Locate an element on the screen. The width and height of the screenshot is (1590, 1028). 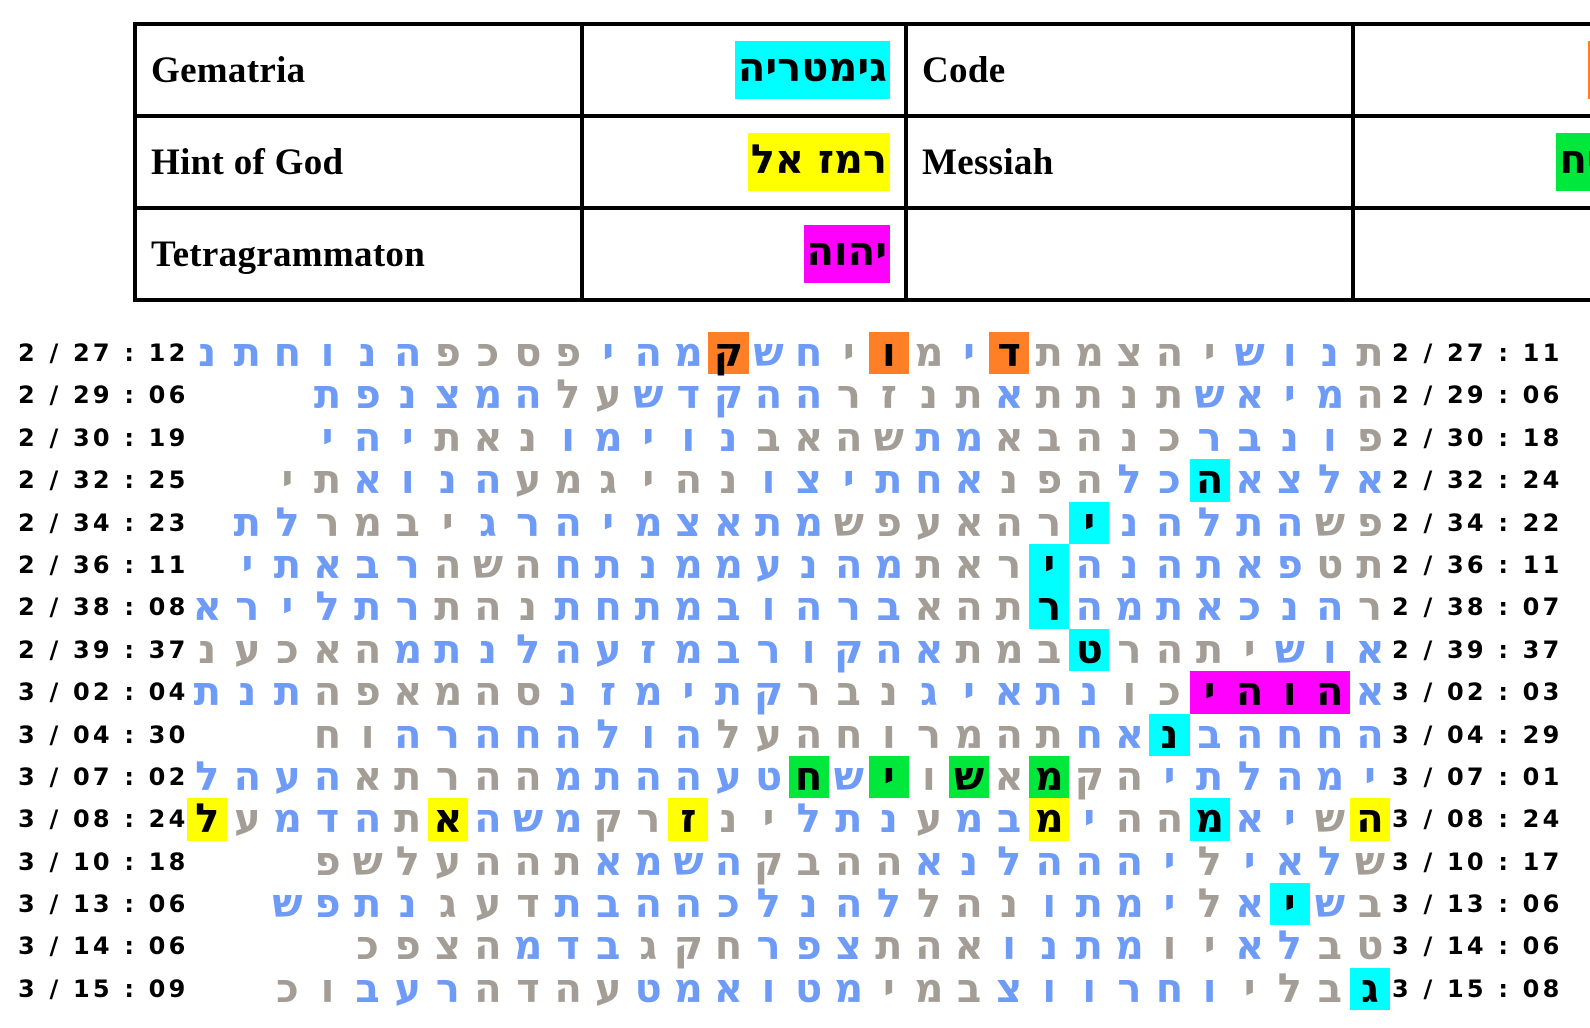
legend-label-code: Code is located at coordinates (964, 70).